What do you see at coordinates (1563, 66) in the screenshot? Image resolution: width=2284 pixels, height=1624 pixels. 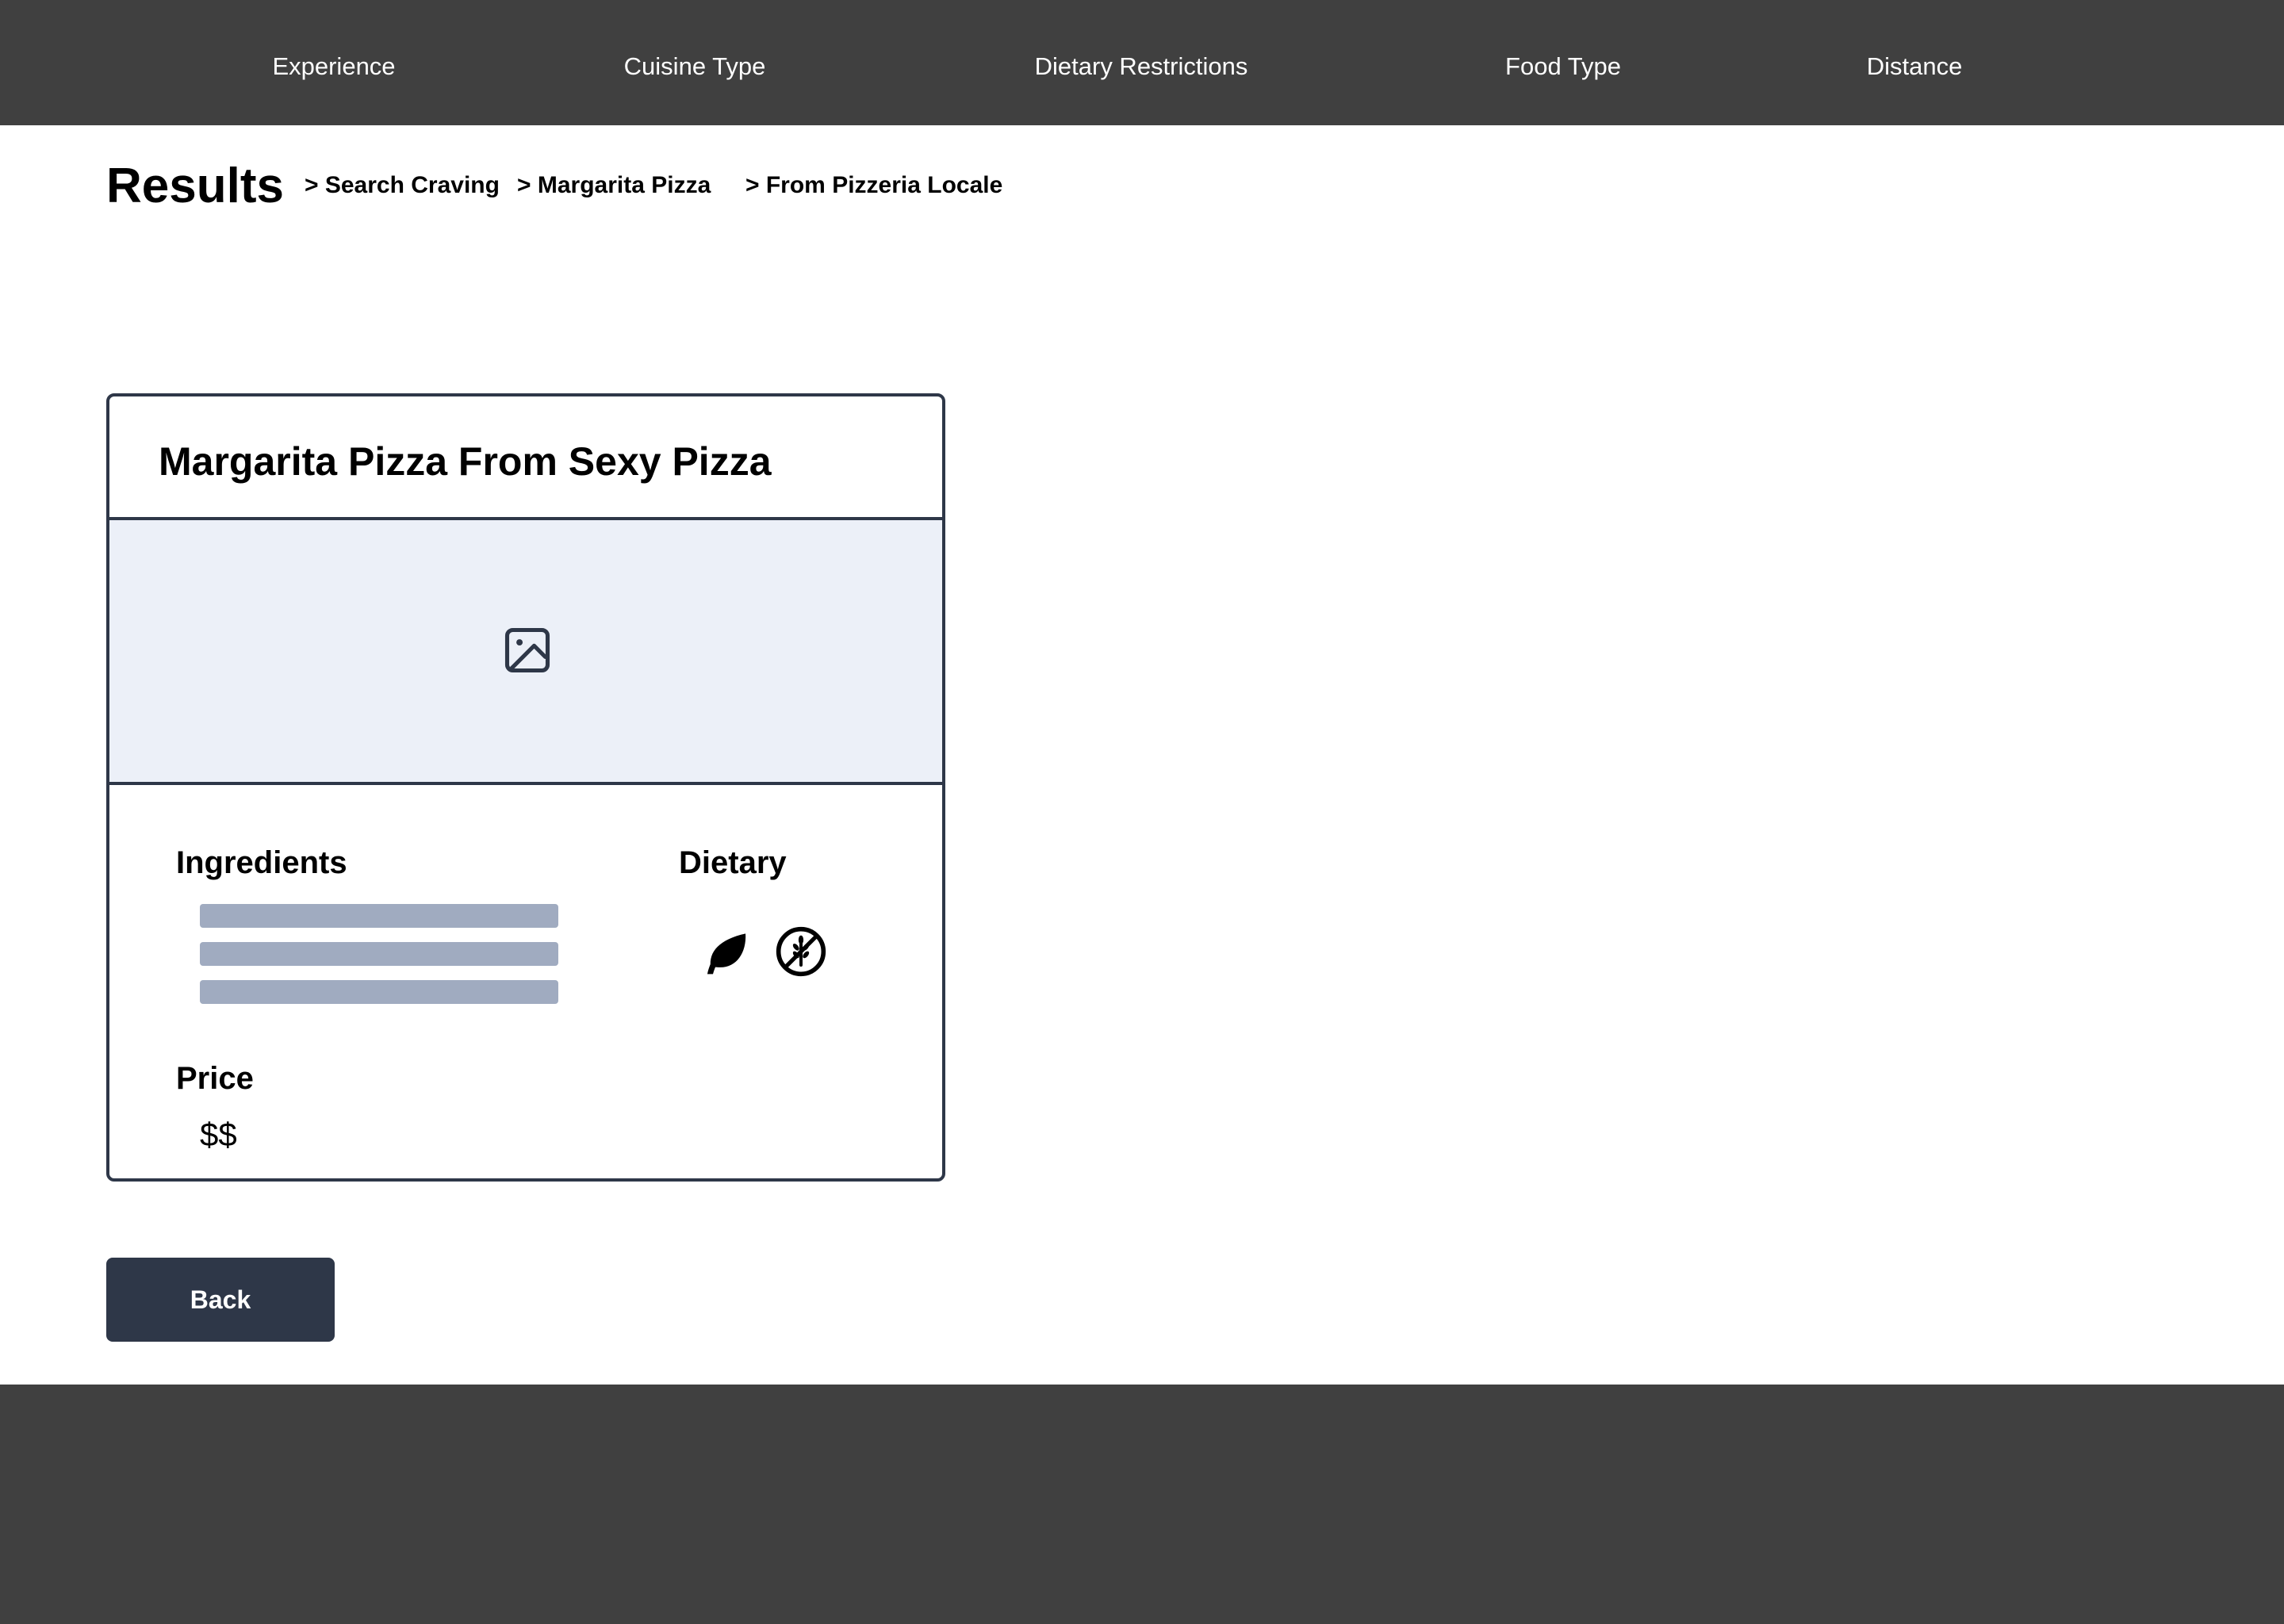 I see `nav-item-food-type: Food Type` at bounding box center [1563, 66].